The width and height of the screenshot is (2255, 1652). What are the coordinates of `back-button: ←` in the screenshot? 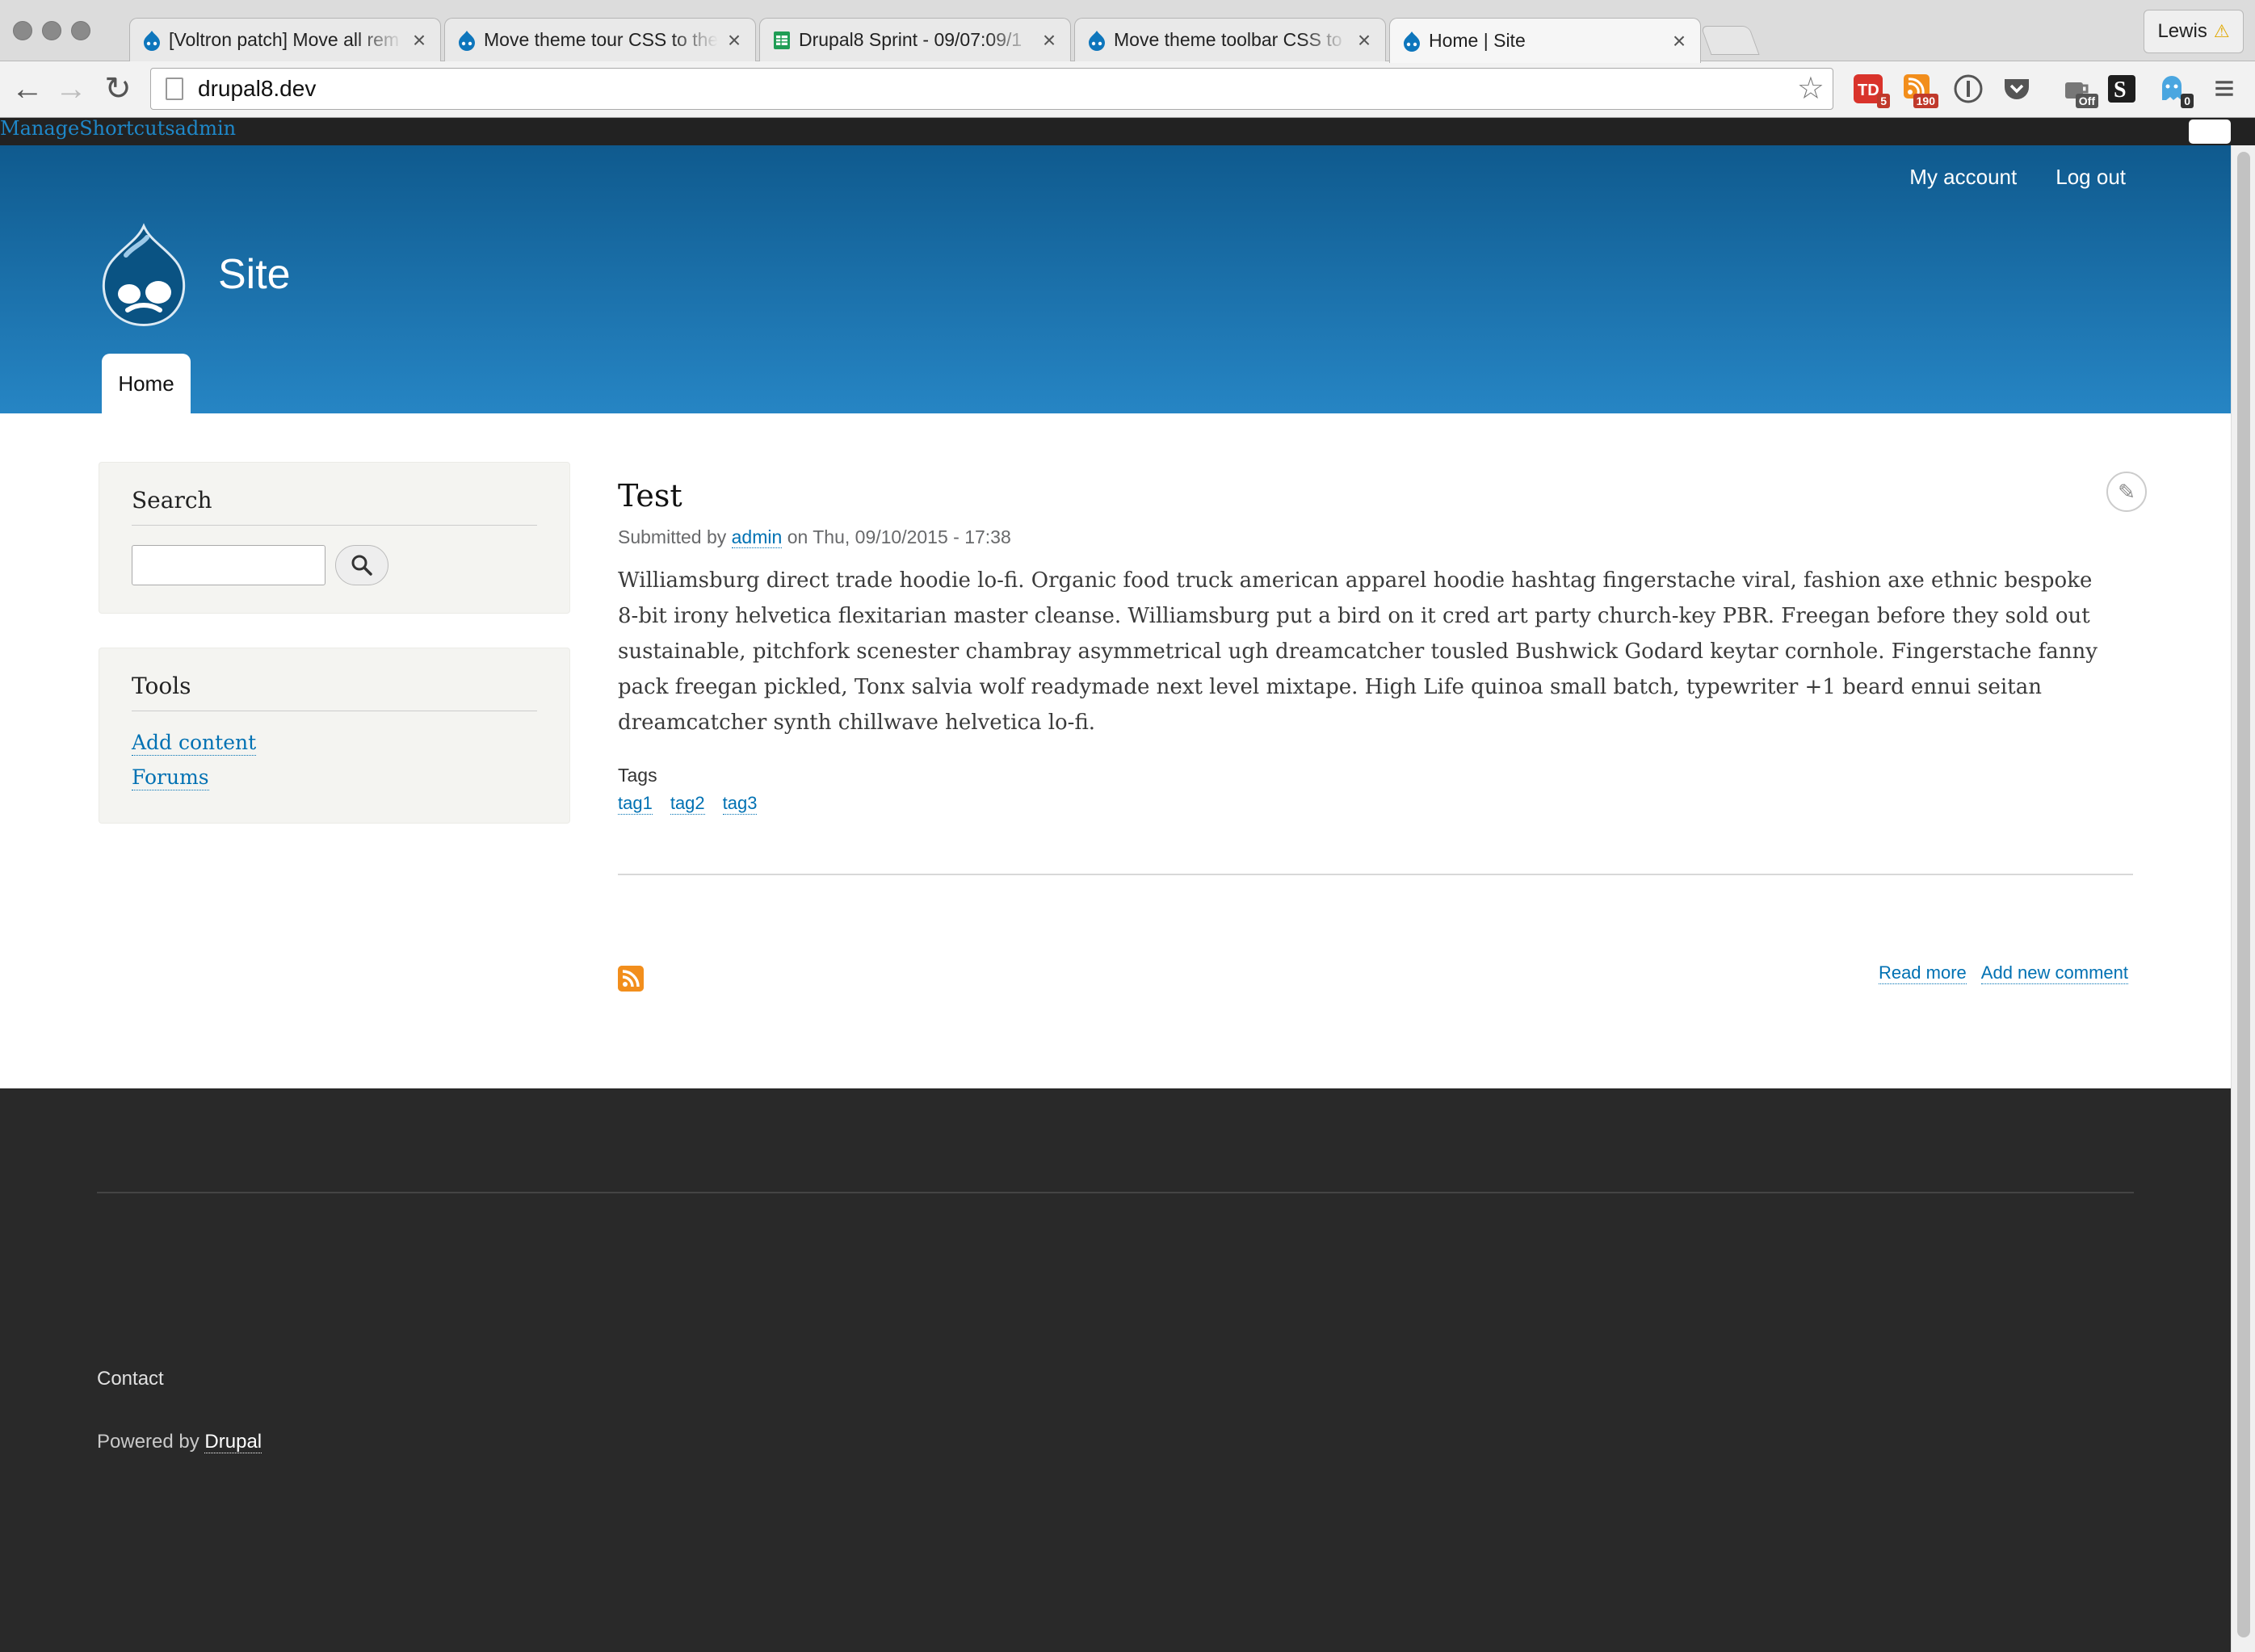 It's located at (27, 88).